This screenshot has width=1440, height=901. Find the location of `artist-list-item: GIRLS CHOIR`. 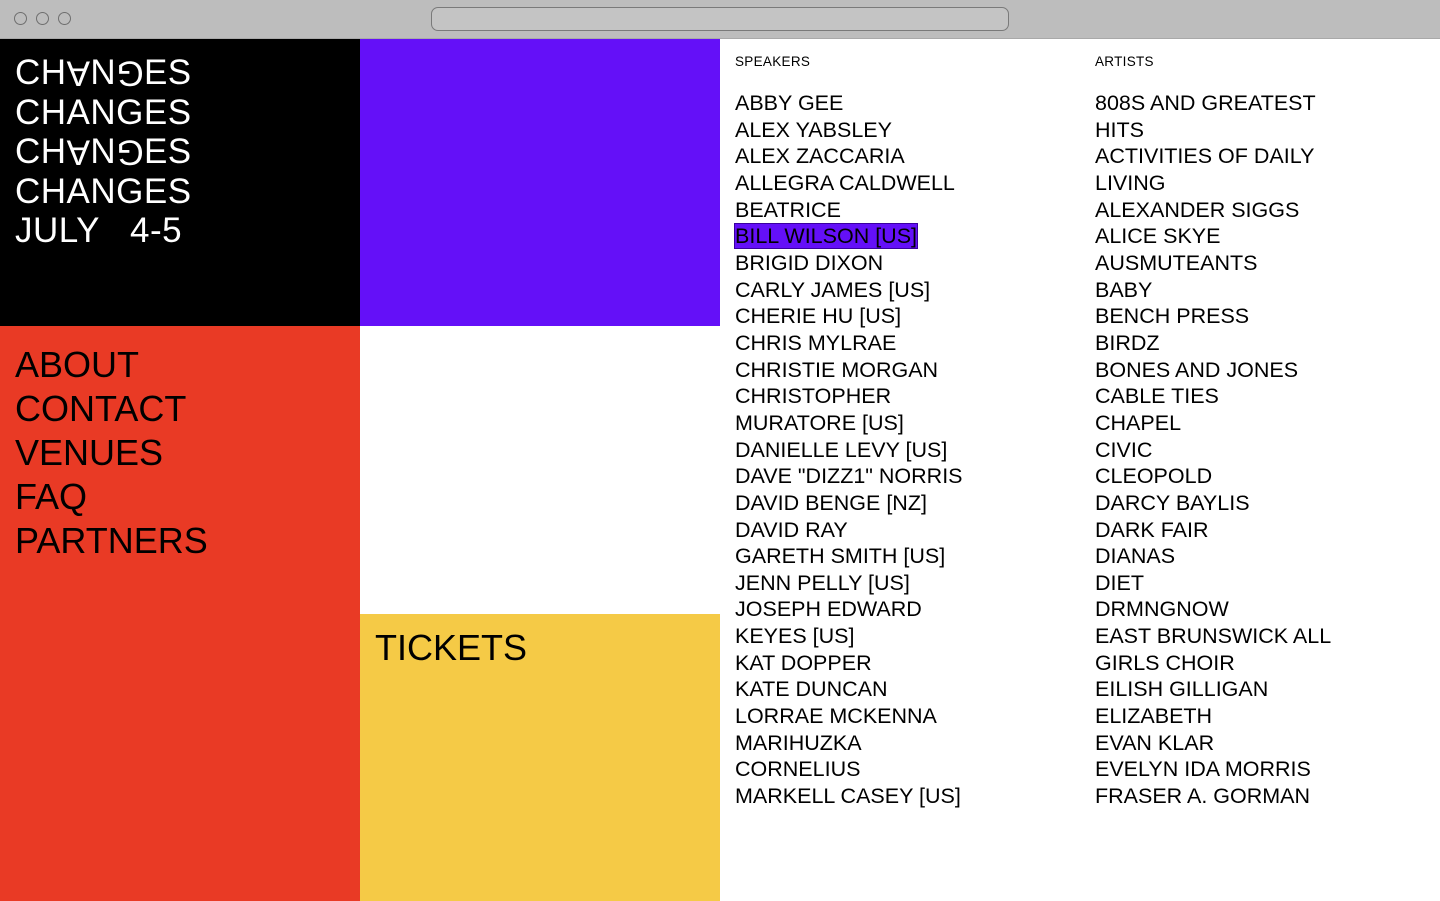

artist-list-item: GIRLS CHOIR is located at coordinates (1213, 663).